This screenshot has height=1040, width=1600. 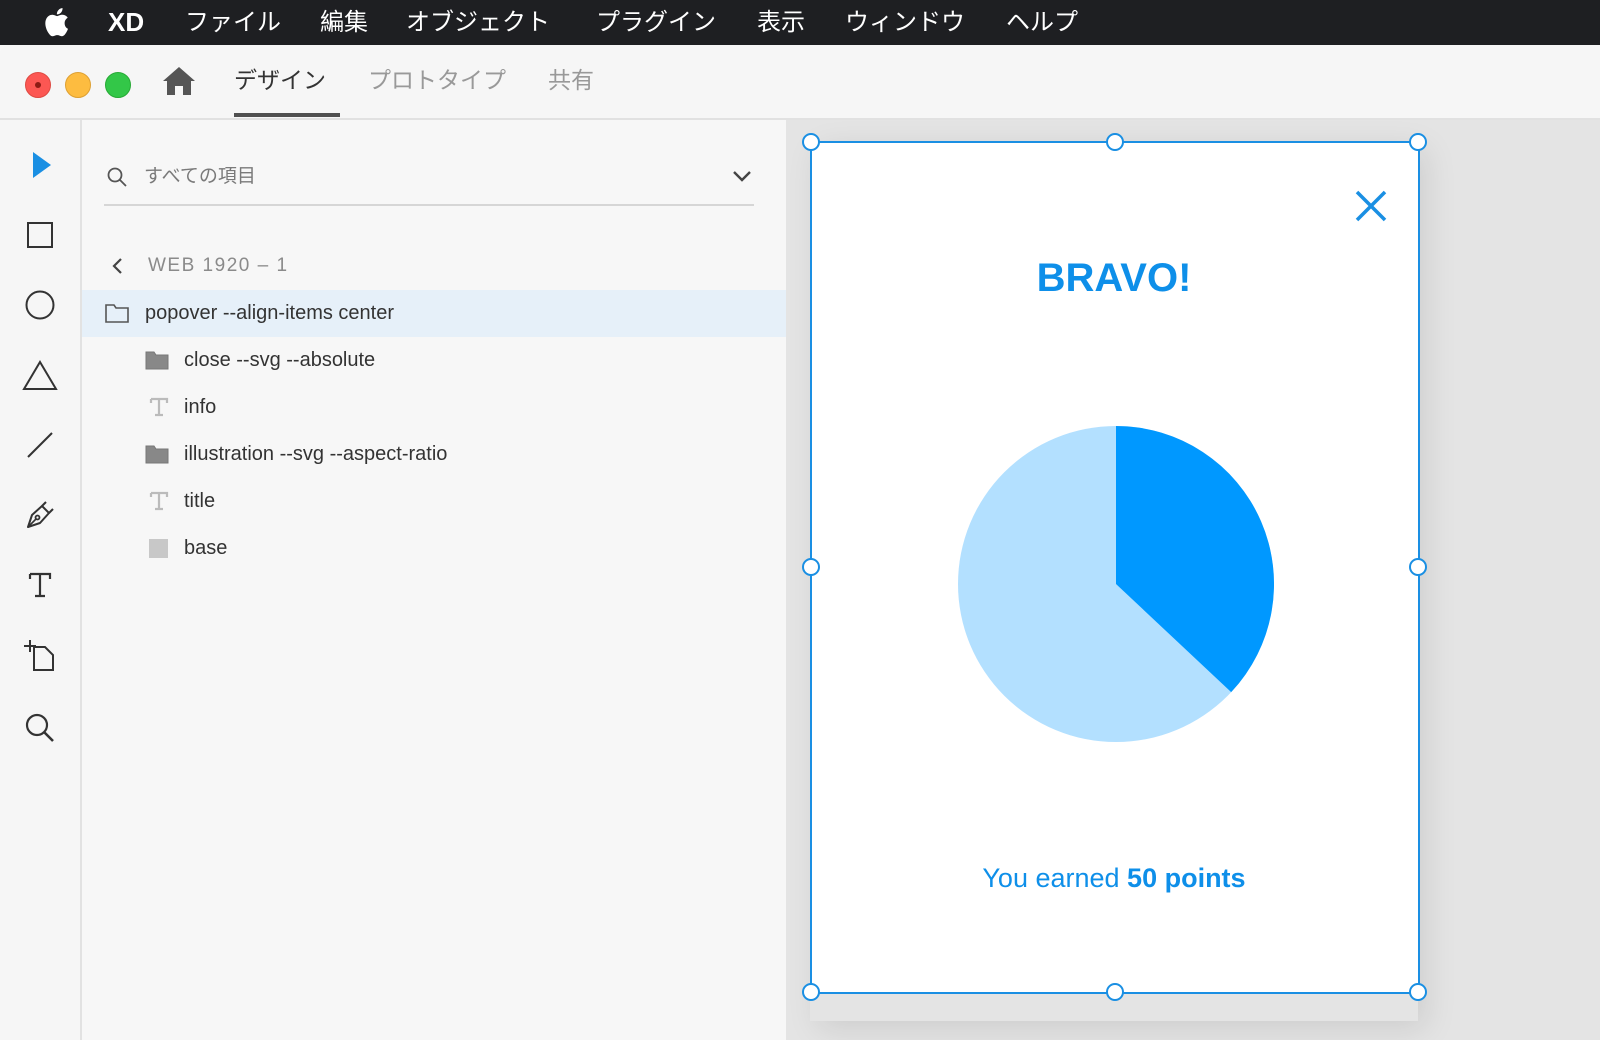 What do you see at coordinates (269, 313) in the screenshot?
I see `layer-label: popover --align-items center` at bounding box center [269, 313].